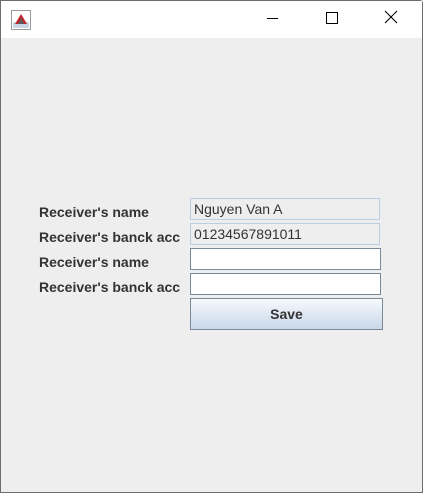  Describe the element at coordinates (110, 237) in the screenshot. I see `receiver-bank-account-label: Receiver's banck acc` at that location.